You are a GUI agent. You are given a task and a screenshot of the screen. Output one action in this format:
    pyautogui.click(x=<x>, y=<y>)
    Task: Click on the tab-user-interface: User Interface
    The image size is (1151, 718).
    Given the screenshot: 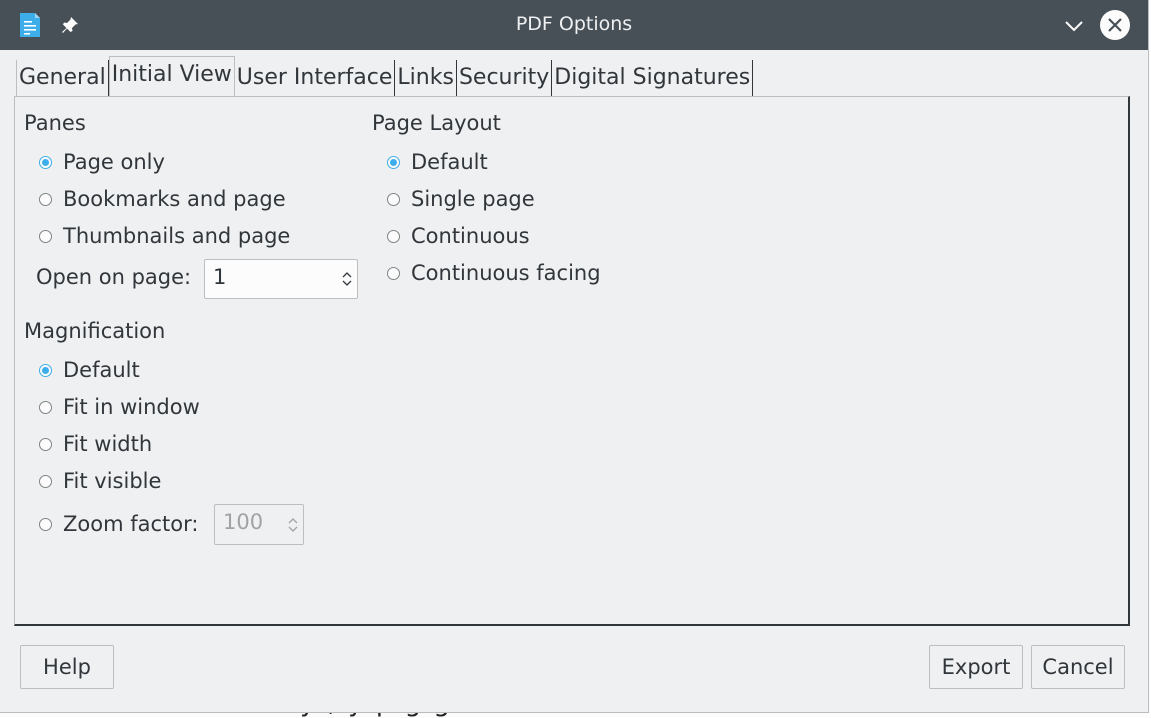 What is the action you would take?
    pyautogui.click(x=315, y=78)
    